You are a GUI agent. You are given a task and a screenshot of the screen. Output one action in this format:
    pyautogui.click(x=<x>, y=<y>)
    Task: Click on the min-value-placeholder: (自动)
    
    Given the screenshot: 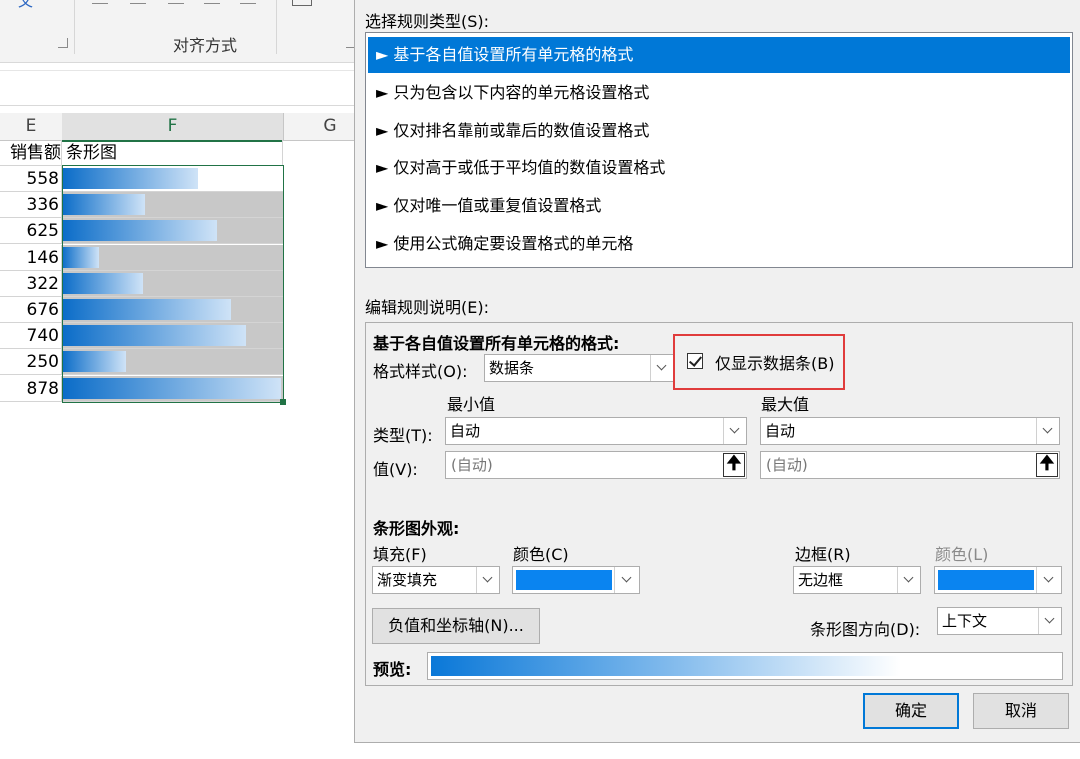 What is the action you would take?
    pyautogui.click(x=472, y=465)
    